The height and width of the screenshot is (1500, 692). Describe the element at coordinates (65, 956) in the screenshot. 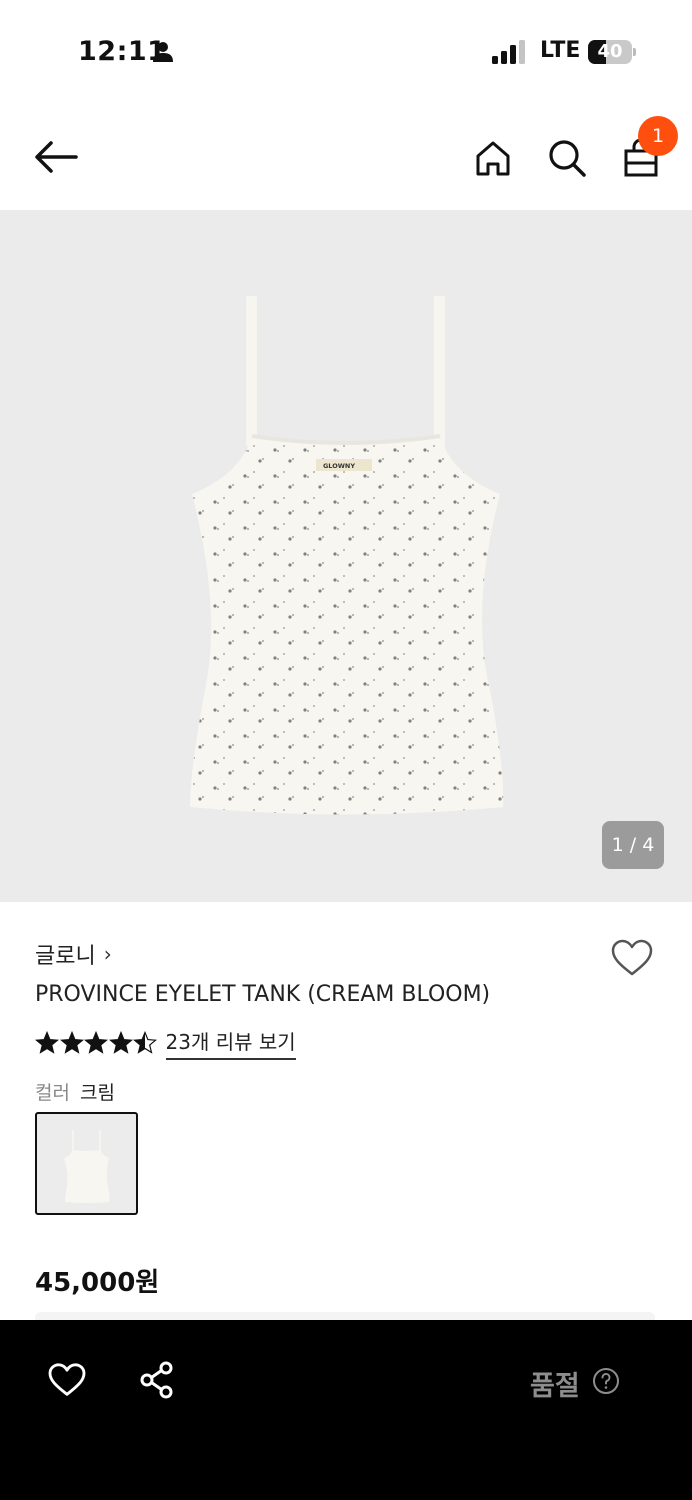

I see `brand-name: 글로니` at that location.